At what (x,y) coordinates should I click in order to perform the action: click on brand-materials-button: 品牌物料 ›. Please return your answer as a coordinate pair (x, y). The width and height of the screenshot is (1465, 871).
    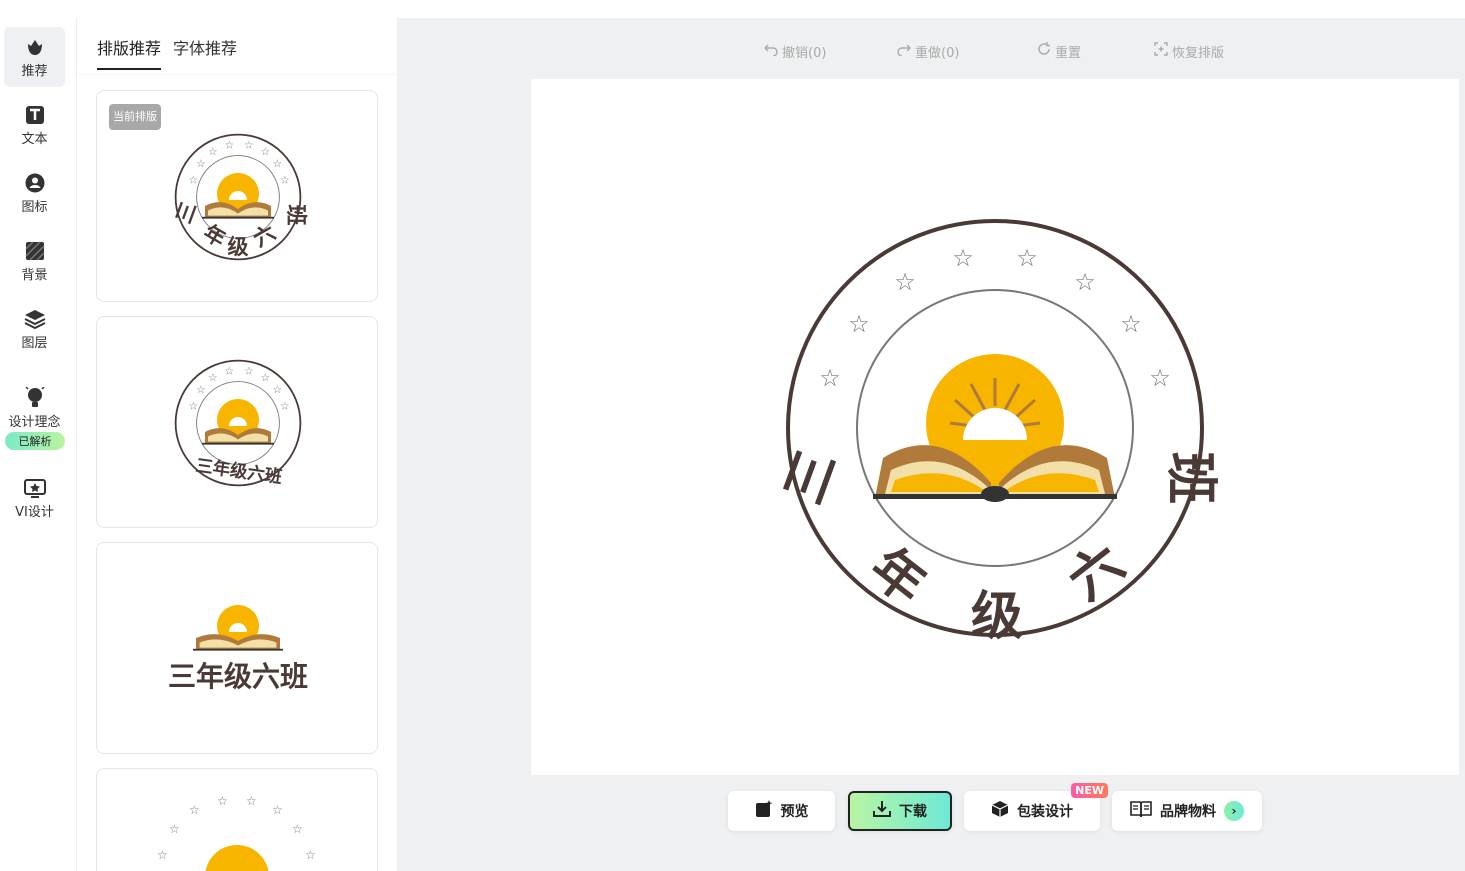
    Looking at the image, I should click on (1187, 811).